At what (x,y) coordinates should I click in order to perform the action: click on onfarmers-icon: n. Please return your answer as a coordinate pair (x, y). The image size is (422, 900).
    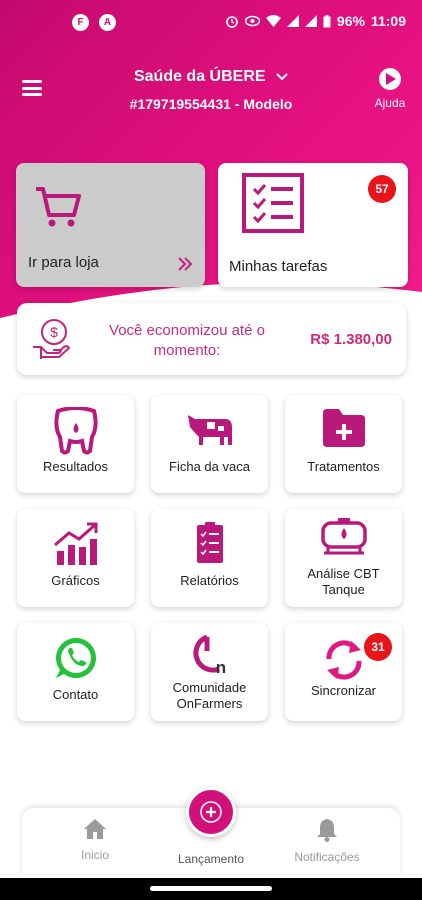
    Looking at the image, I should click on (209, 654).